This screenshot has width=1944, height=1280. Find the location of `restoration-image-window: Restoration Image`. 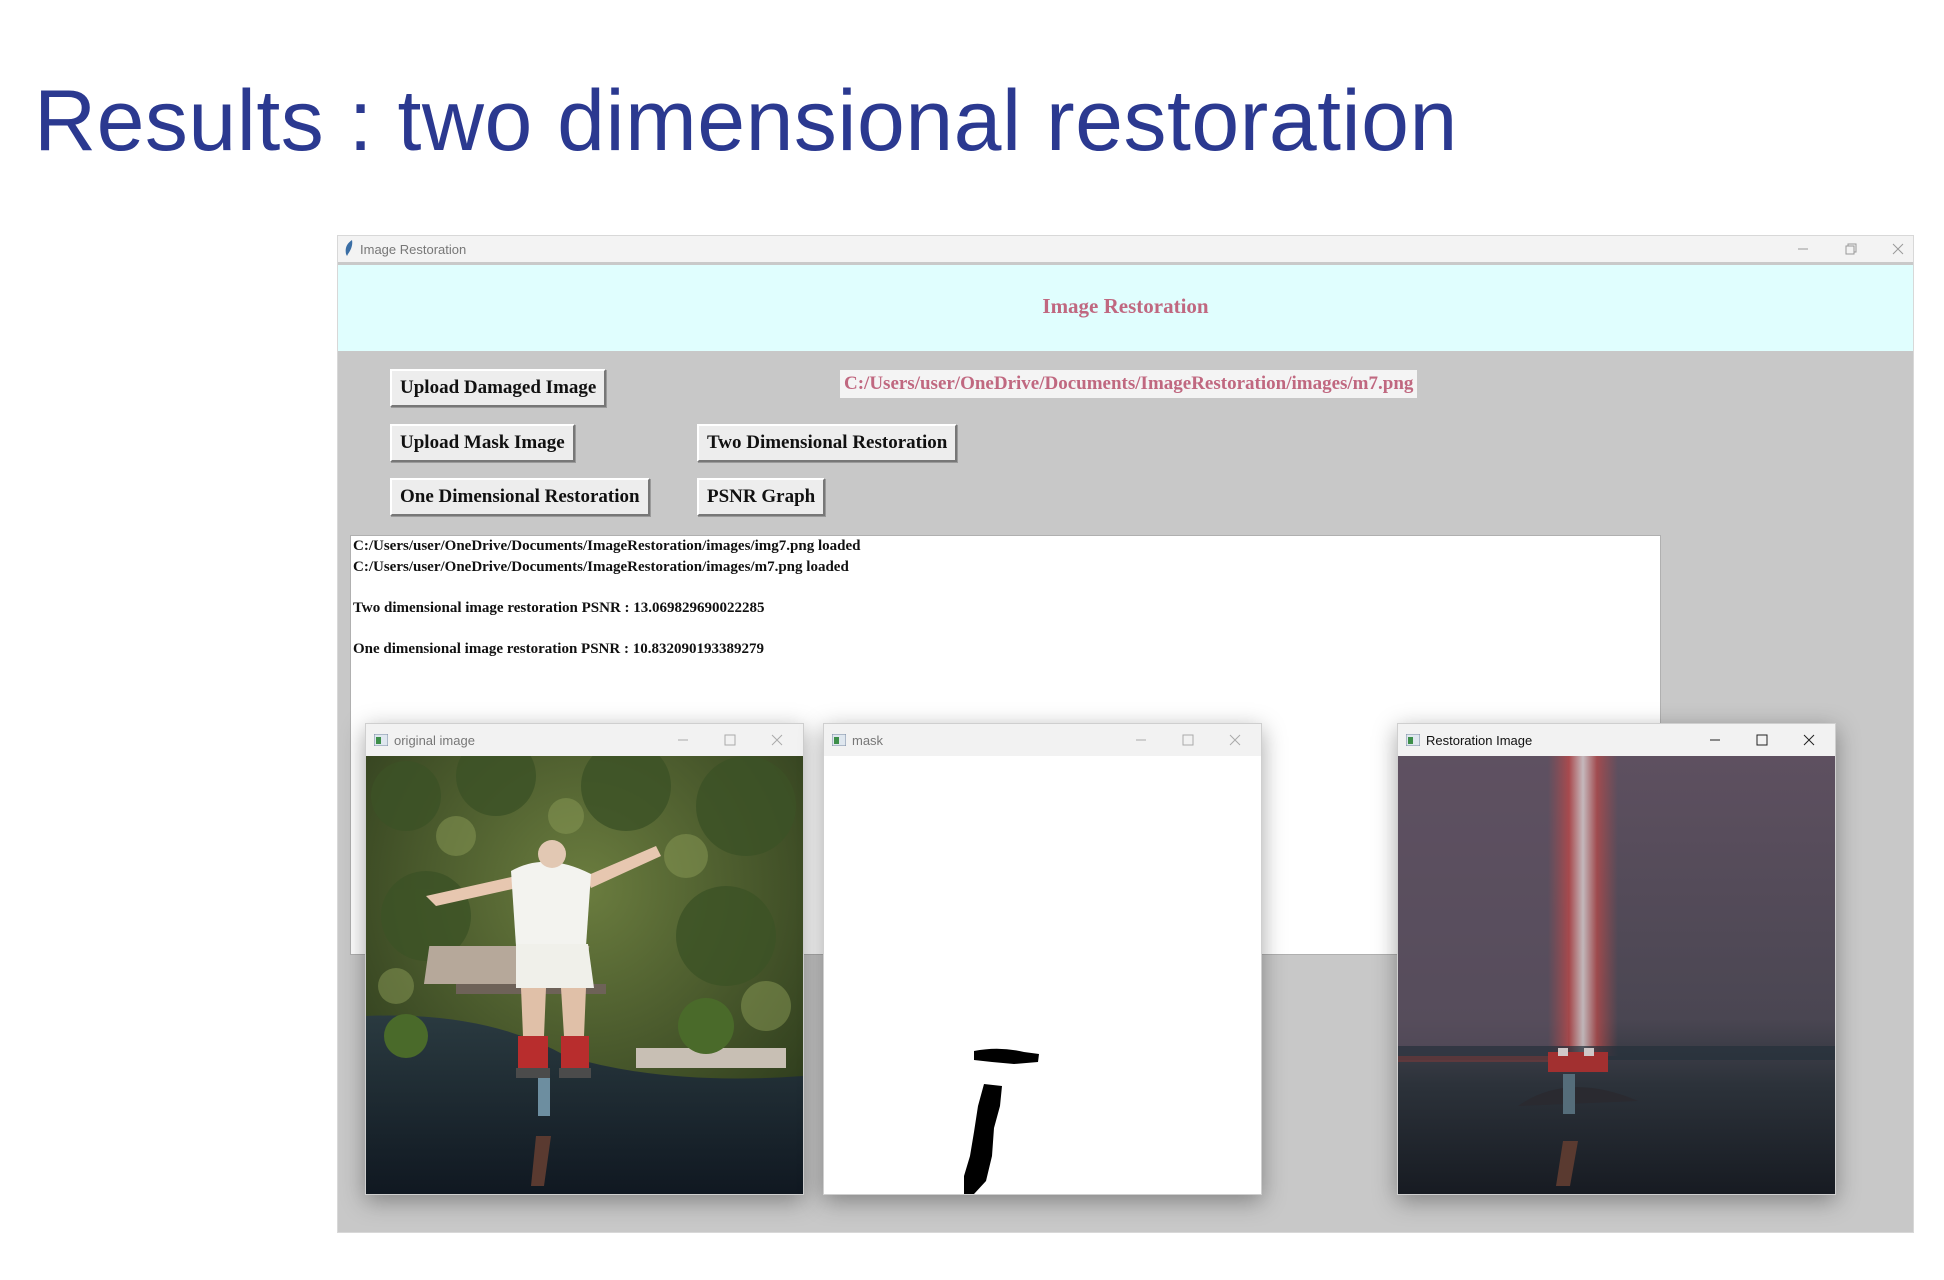

restoration-image-window: Restoration Image is located at coordinates (1616, 959).